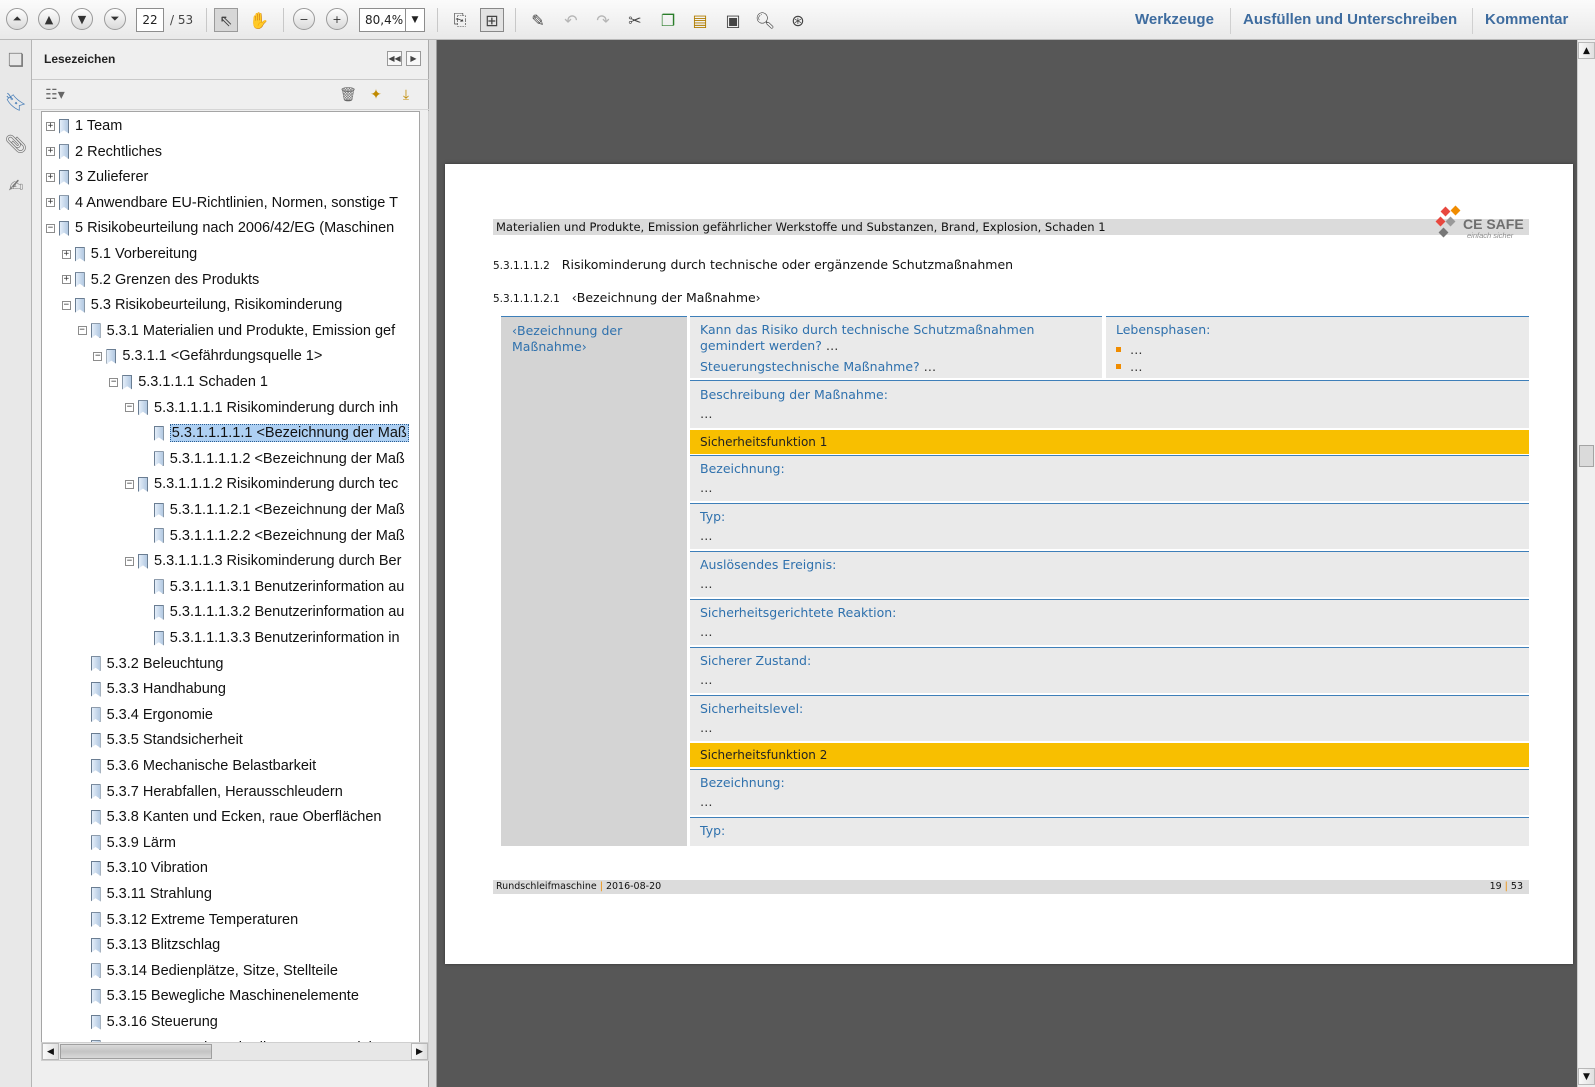  Describe the element at coordinates (201, 305) in the screenshot. I see `bookmark-item: − 5.3 Risikobeurteilung, Risikominderung` at that location.